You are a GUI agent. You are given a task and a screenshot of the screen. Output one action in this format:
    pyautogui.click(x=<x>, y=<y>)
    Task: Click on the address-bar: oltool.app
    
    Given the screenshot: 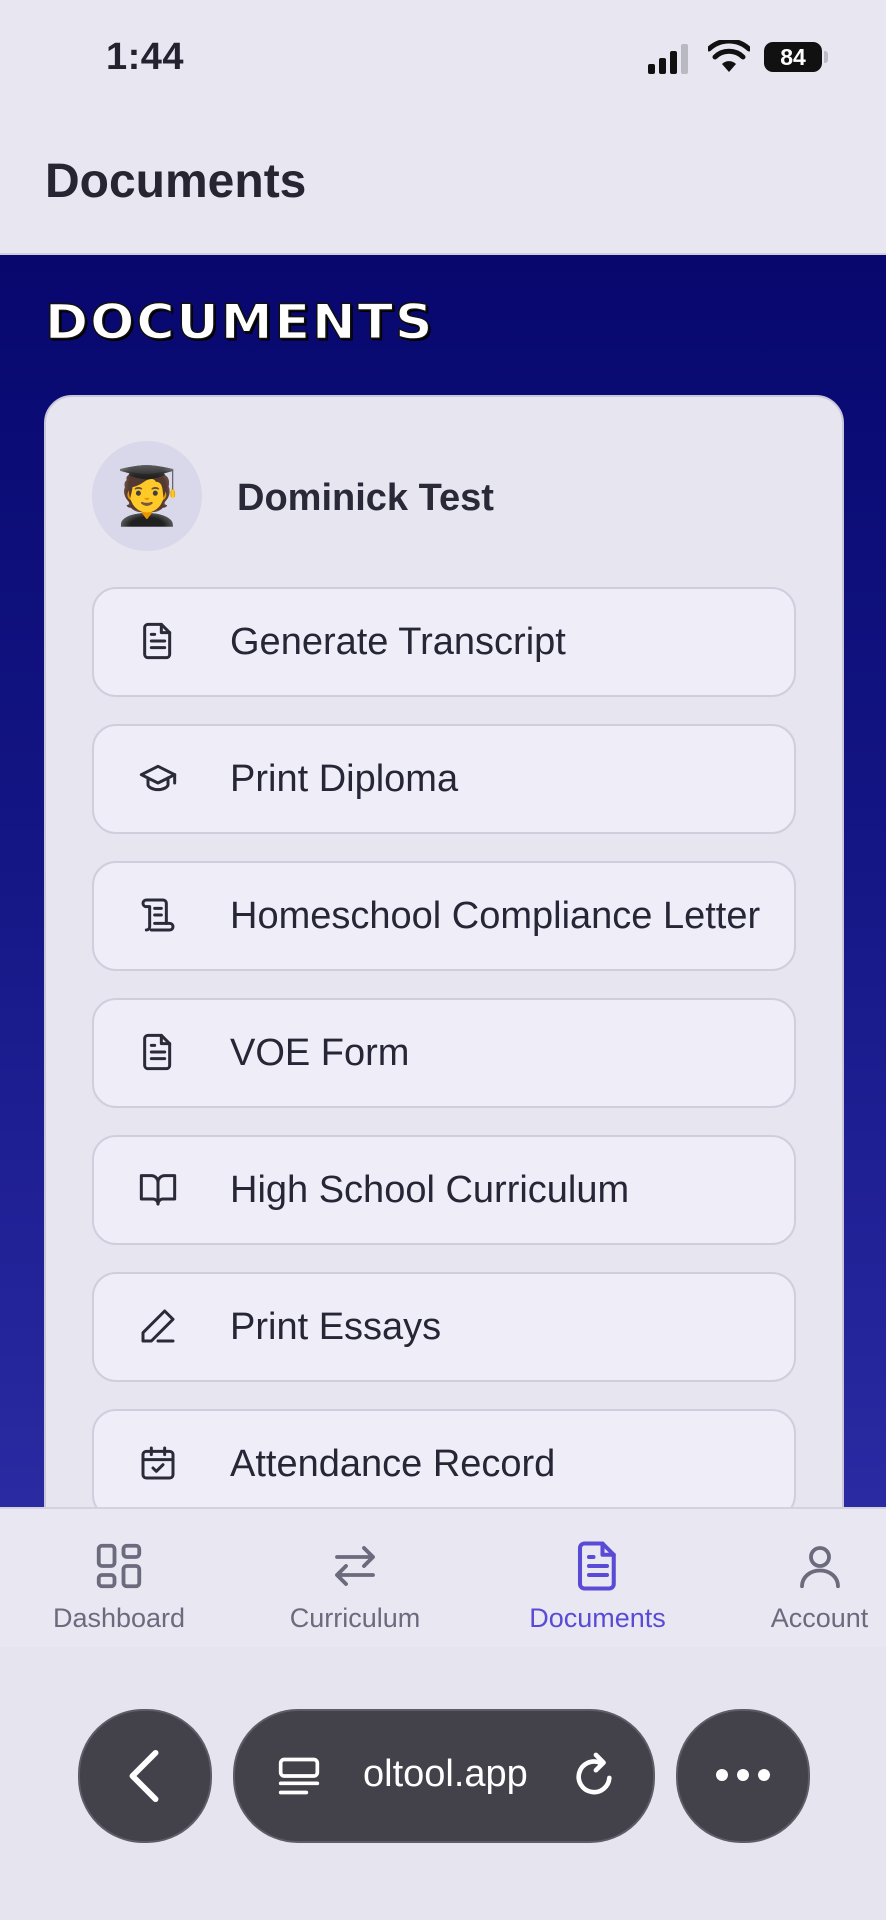 What is the action you would take?
    pyautogui.click(x=444, y=1776)
    